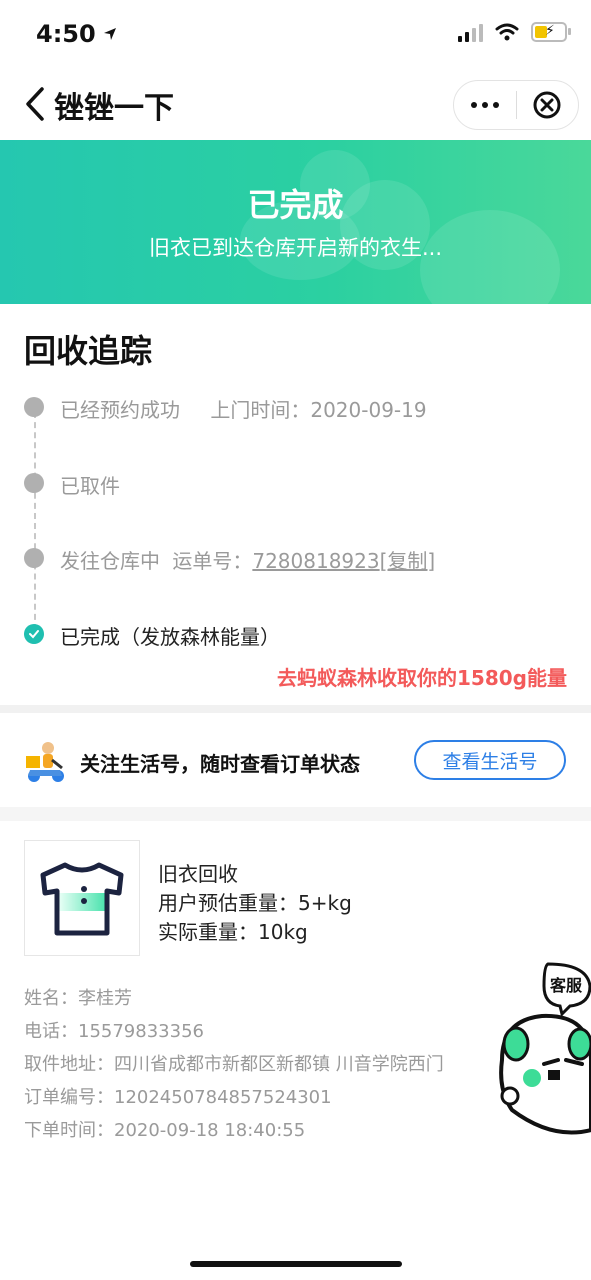 This screenshot has height=1280, width=591. What do you see at coordinates (109, 34) in the screenshot?
I see `location-arrow-icon` at bounding box center [109, 34].